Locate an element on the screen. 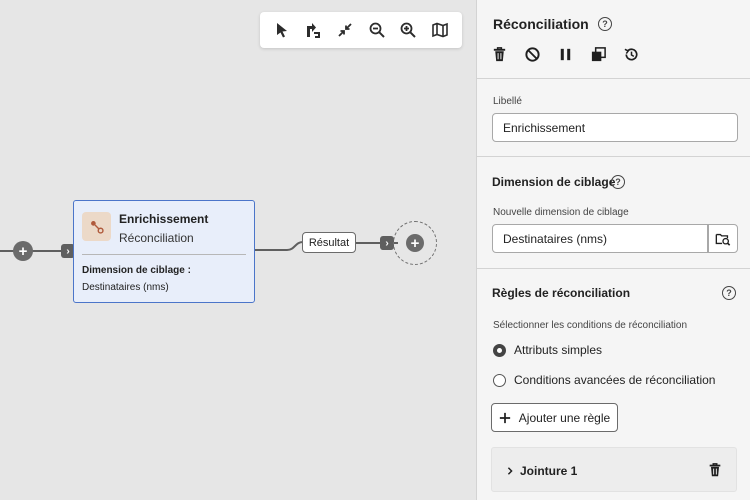  chevron-right-icon is located at coordinates (510, 471).